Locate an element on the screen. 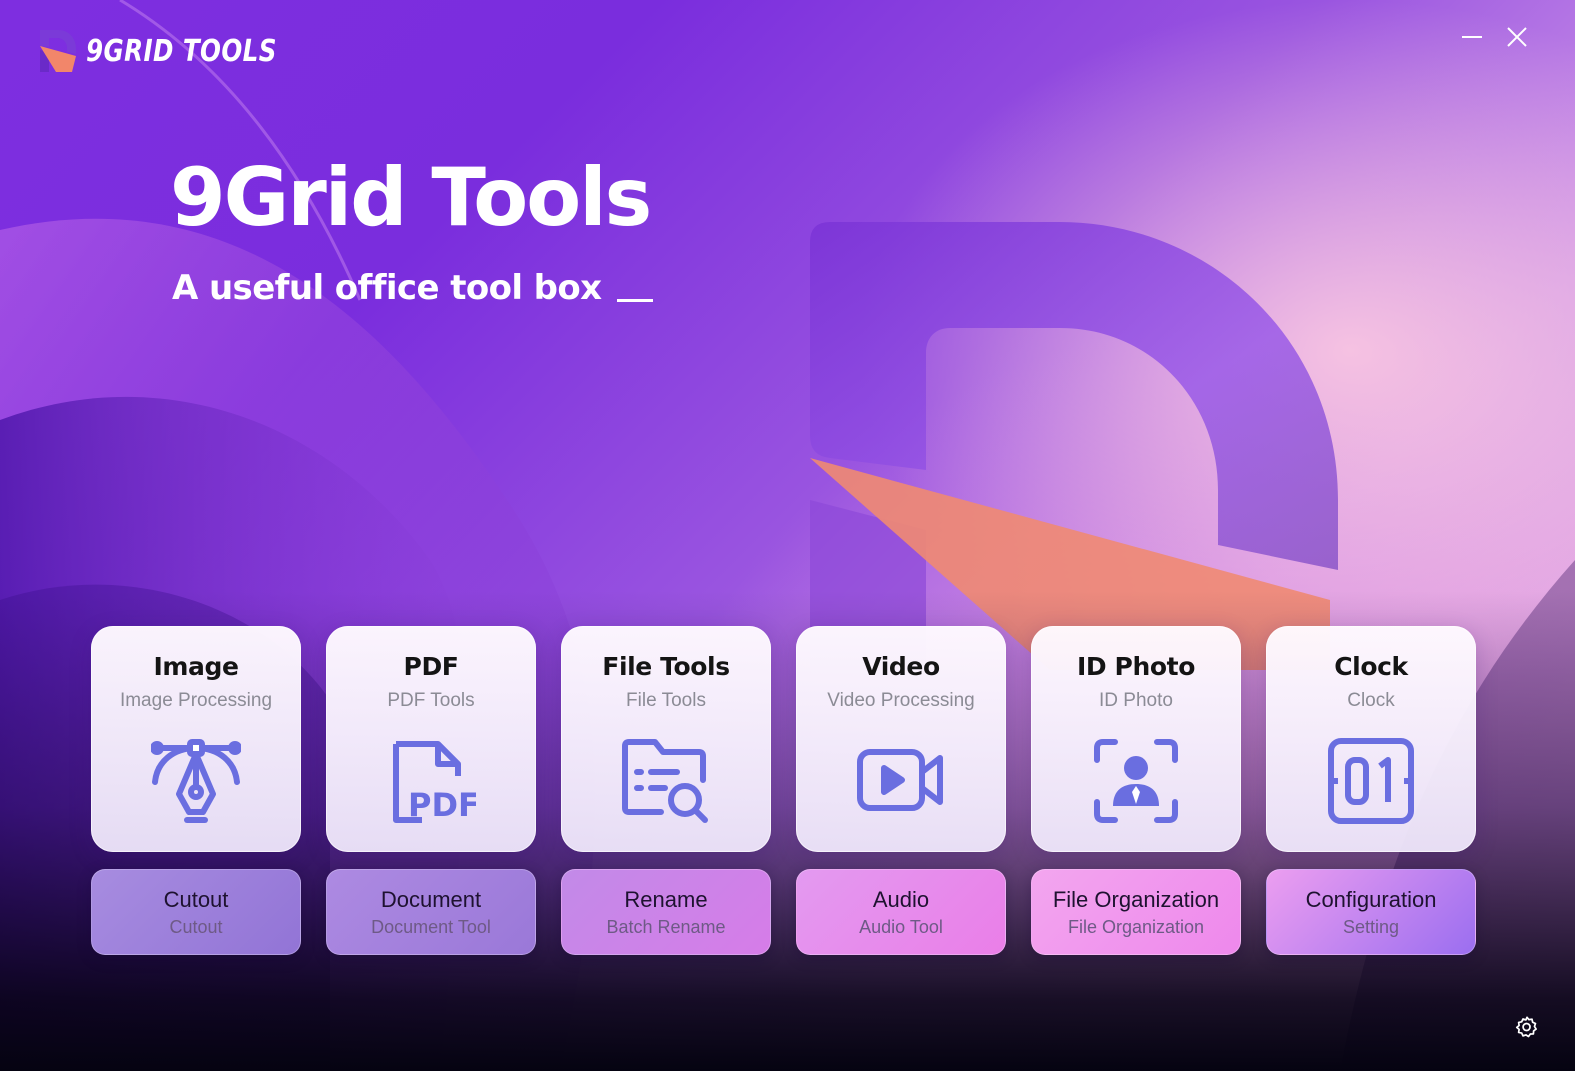 The image size is (1575, 1071). pen-tool-icon is located at coordinates (196, 781).